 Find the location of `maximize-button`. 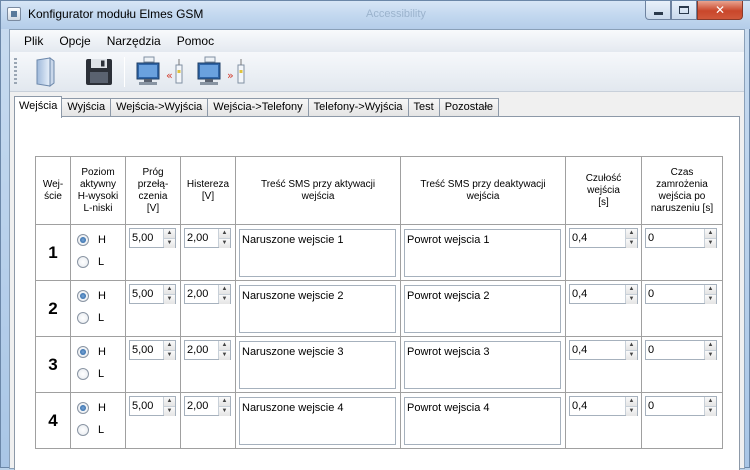

maximize-button is located at coordinates (684, 10).